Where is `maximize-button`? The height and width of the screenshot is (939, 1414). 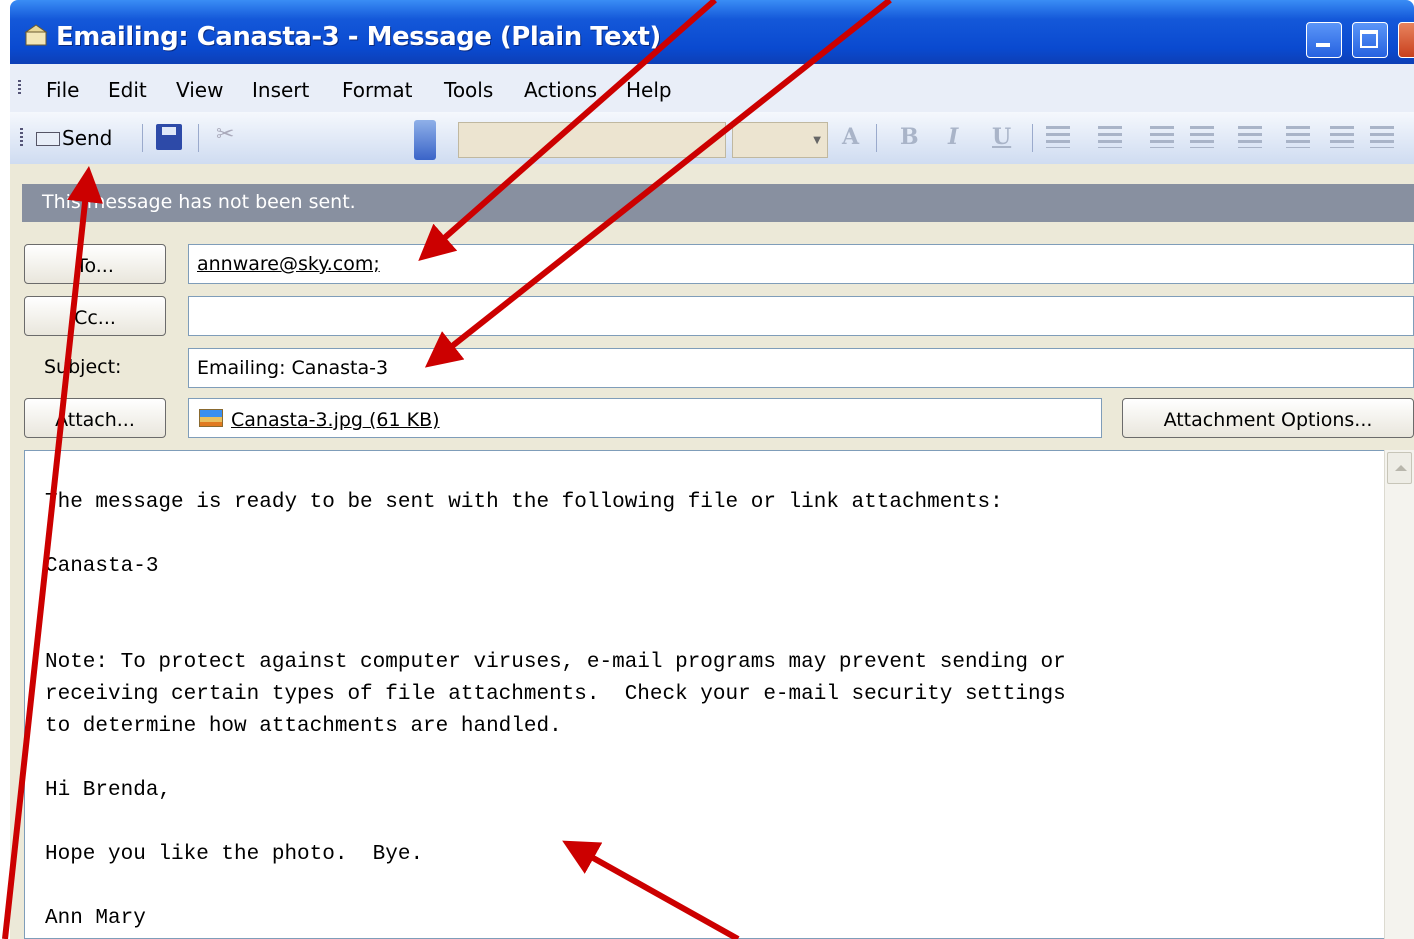
maximize-button is located at coordinates (1370, 40).